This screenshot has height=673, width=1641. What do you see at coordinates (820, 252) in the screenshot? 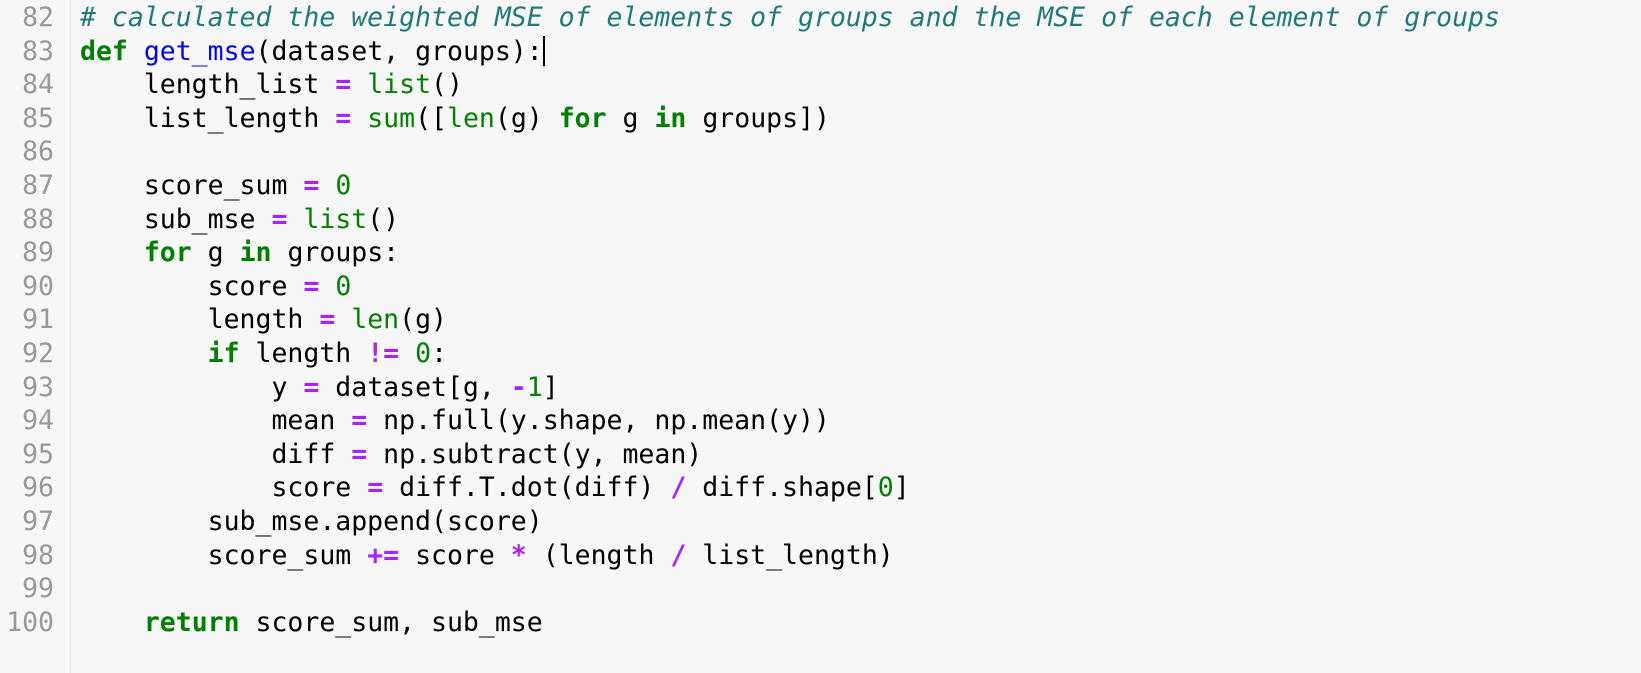
I see `code-line: 89 for g in groups:` at bounding box center [820, 252].